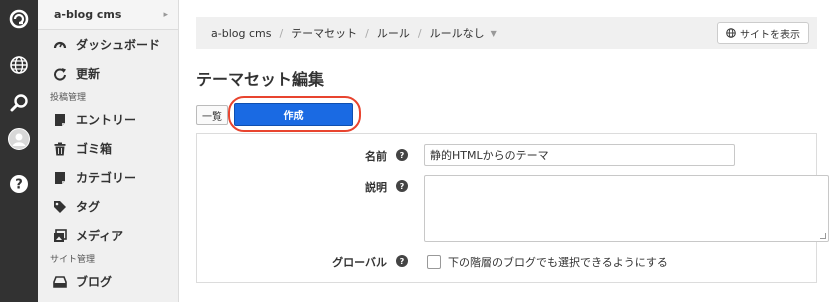  I want to click on sidebar-item-label: エントリー, so click(106, 120).